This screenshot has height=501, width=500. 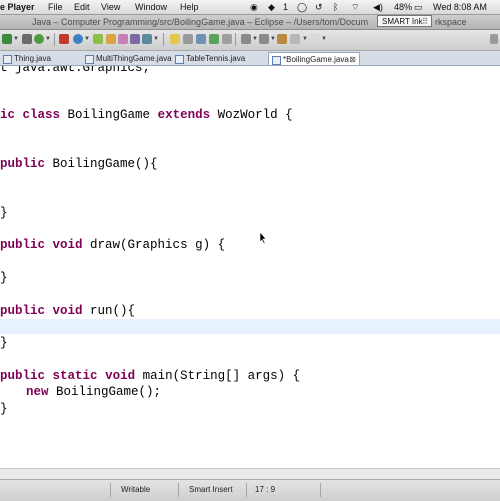 What do you see at coordinates (82, 7) in the screenshot?
I see `menu-edit: Edit` at bounding box center [82, 7].